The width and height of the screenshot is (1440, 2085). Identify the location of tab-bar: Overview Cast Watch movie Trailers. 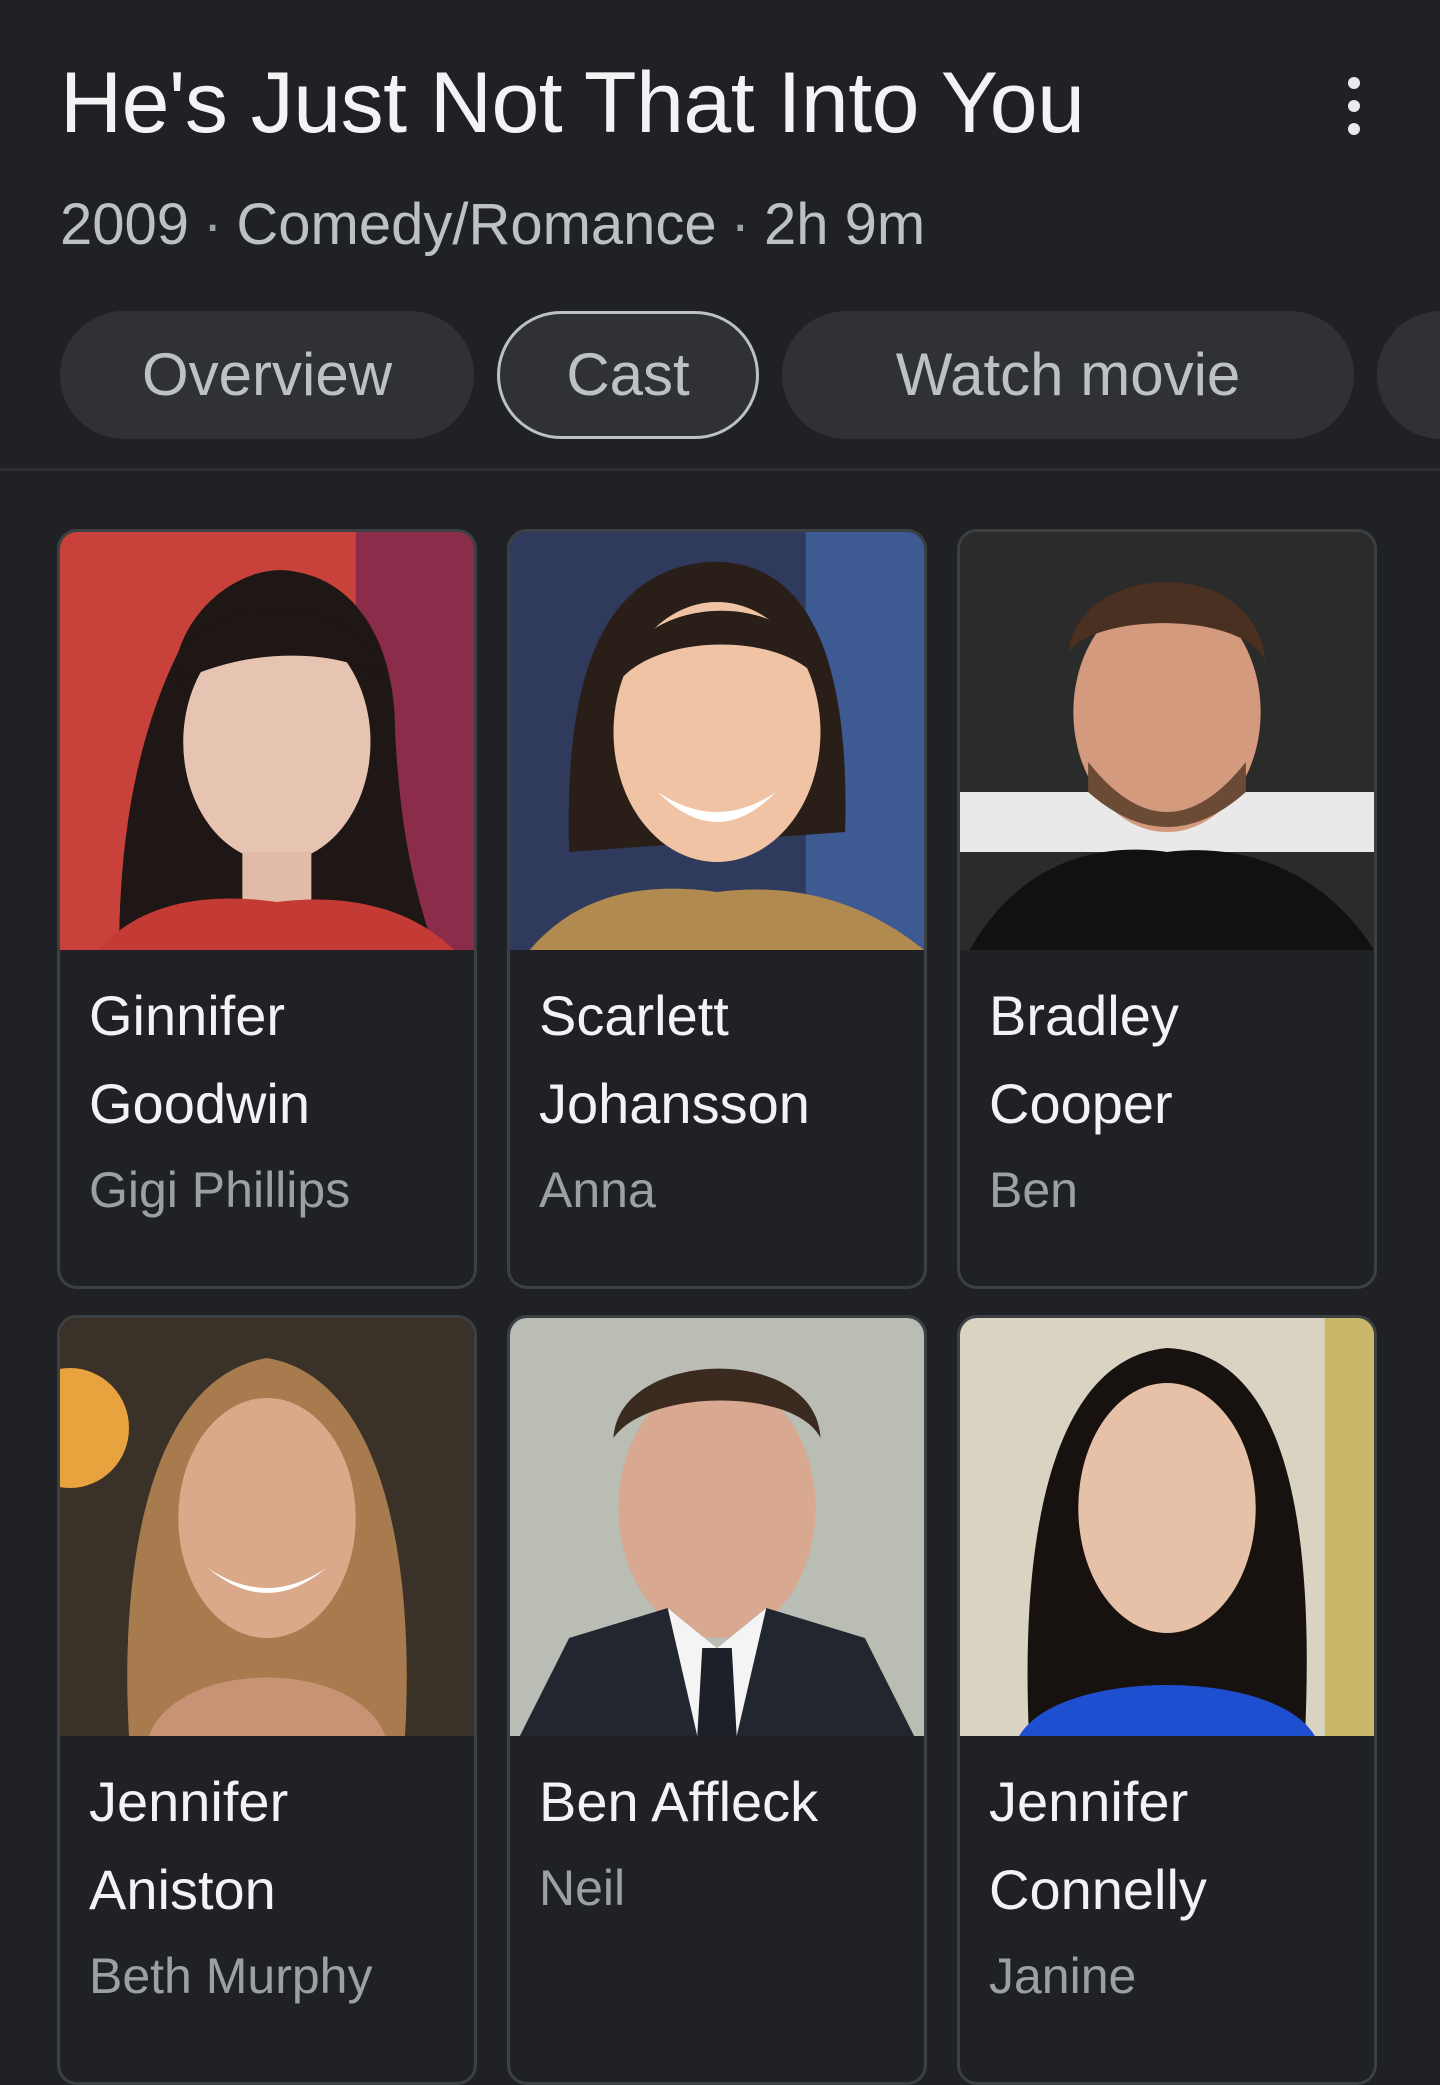
(750, 375).